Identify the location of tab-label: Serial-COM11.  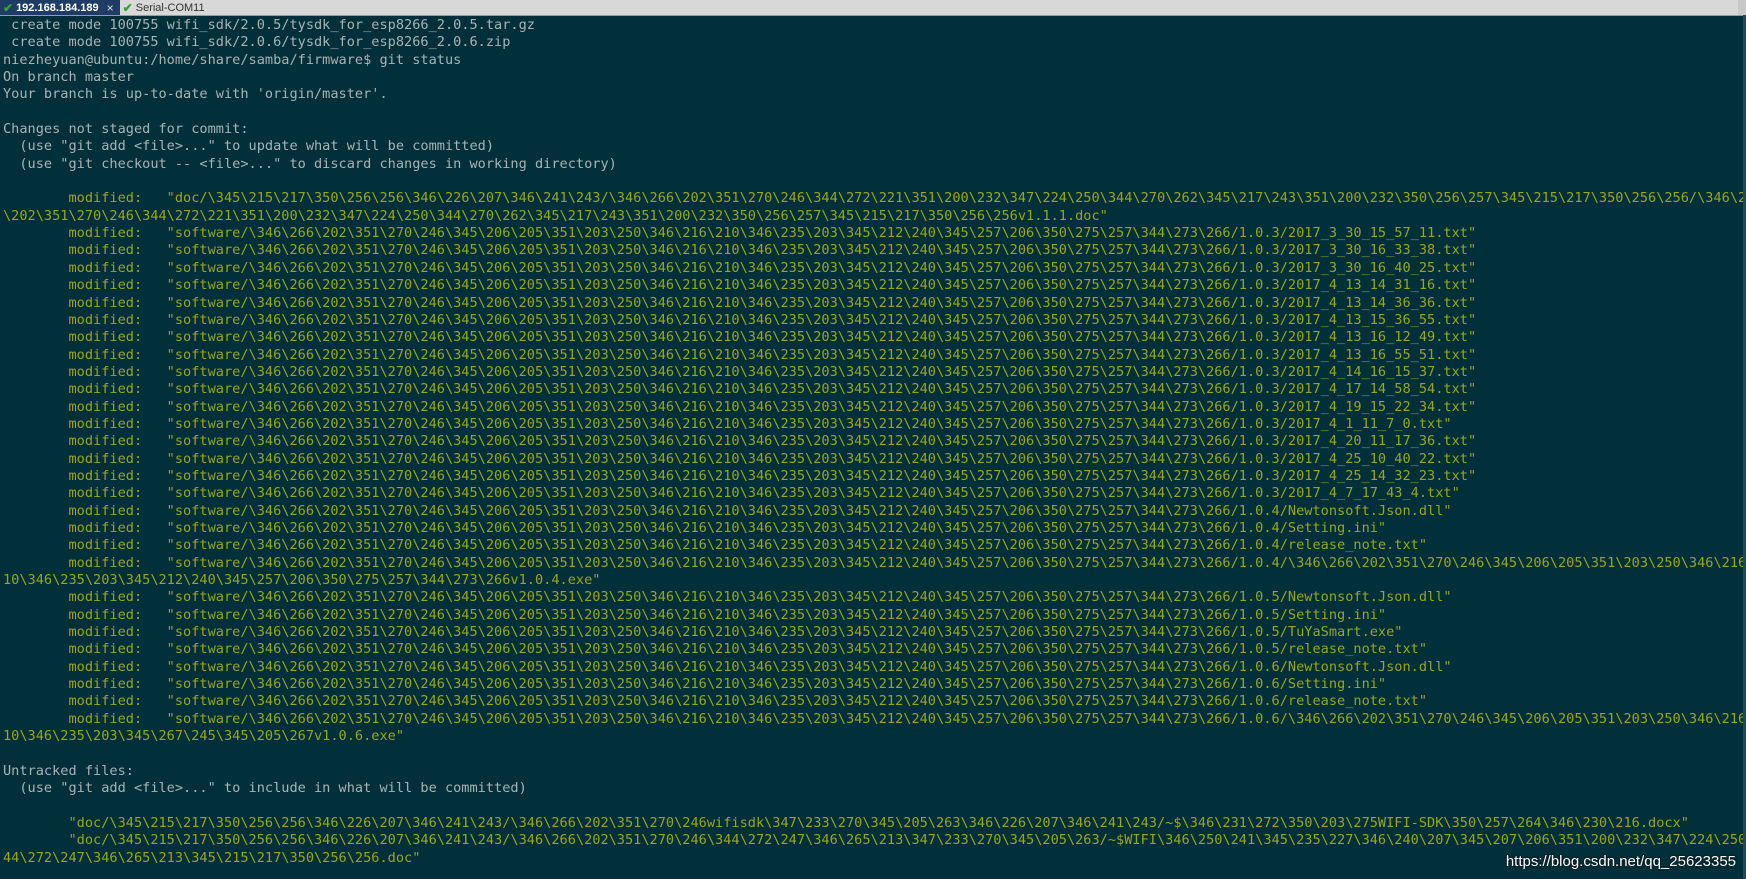
(170, 7).